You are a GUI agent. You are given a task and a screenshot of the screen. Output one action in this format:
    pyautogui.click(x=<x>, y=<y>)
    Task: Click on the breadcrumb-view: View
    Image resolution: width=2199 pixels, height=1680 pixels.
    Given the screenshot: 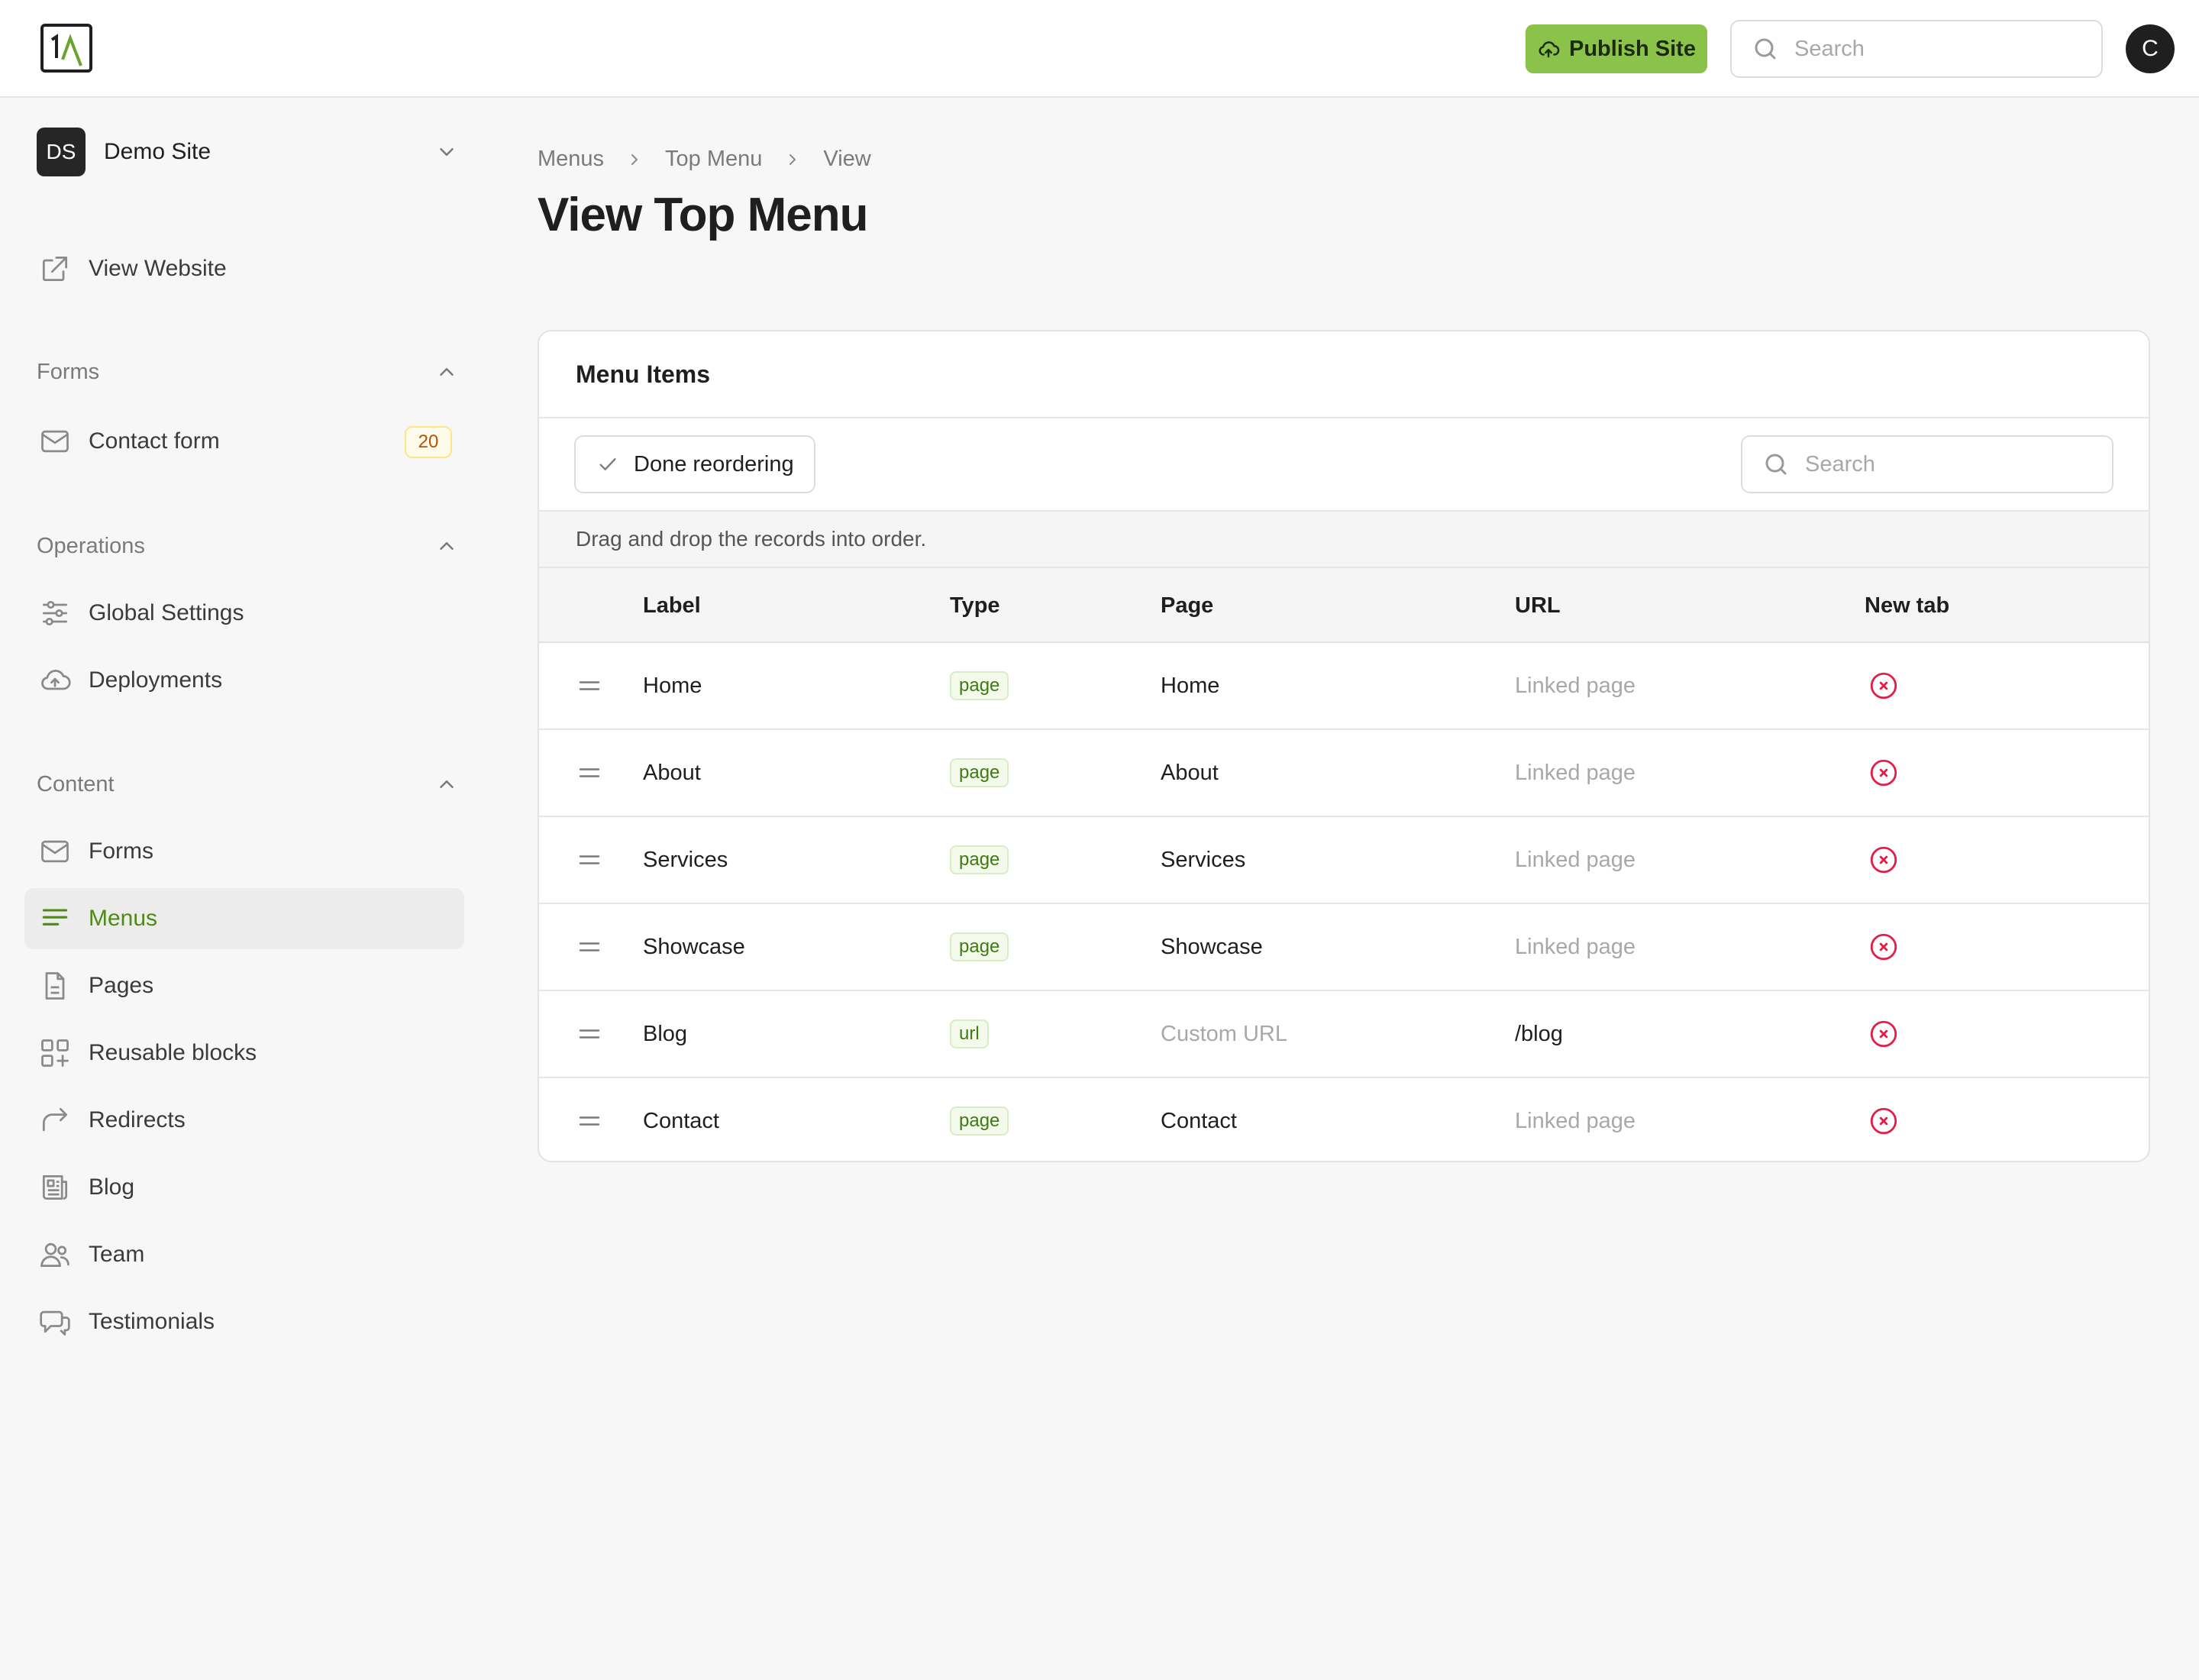 What is the action you would take?
    pyautogui.click(x=847, y=159)
    